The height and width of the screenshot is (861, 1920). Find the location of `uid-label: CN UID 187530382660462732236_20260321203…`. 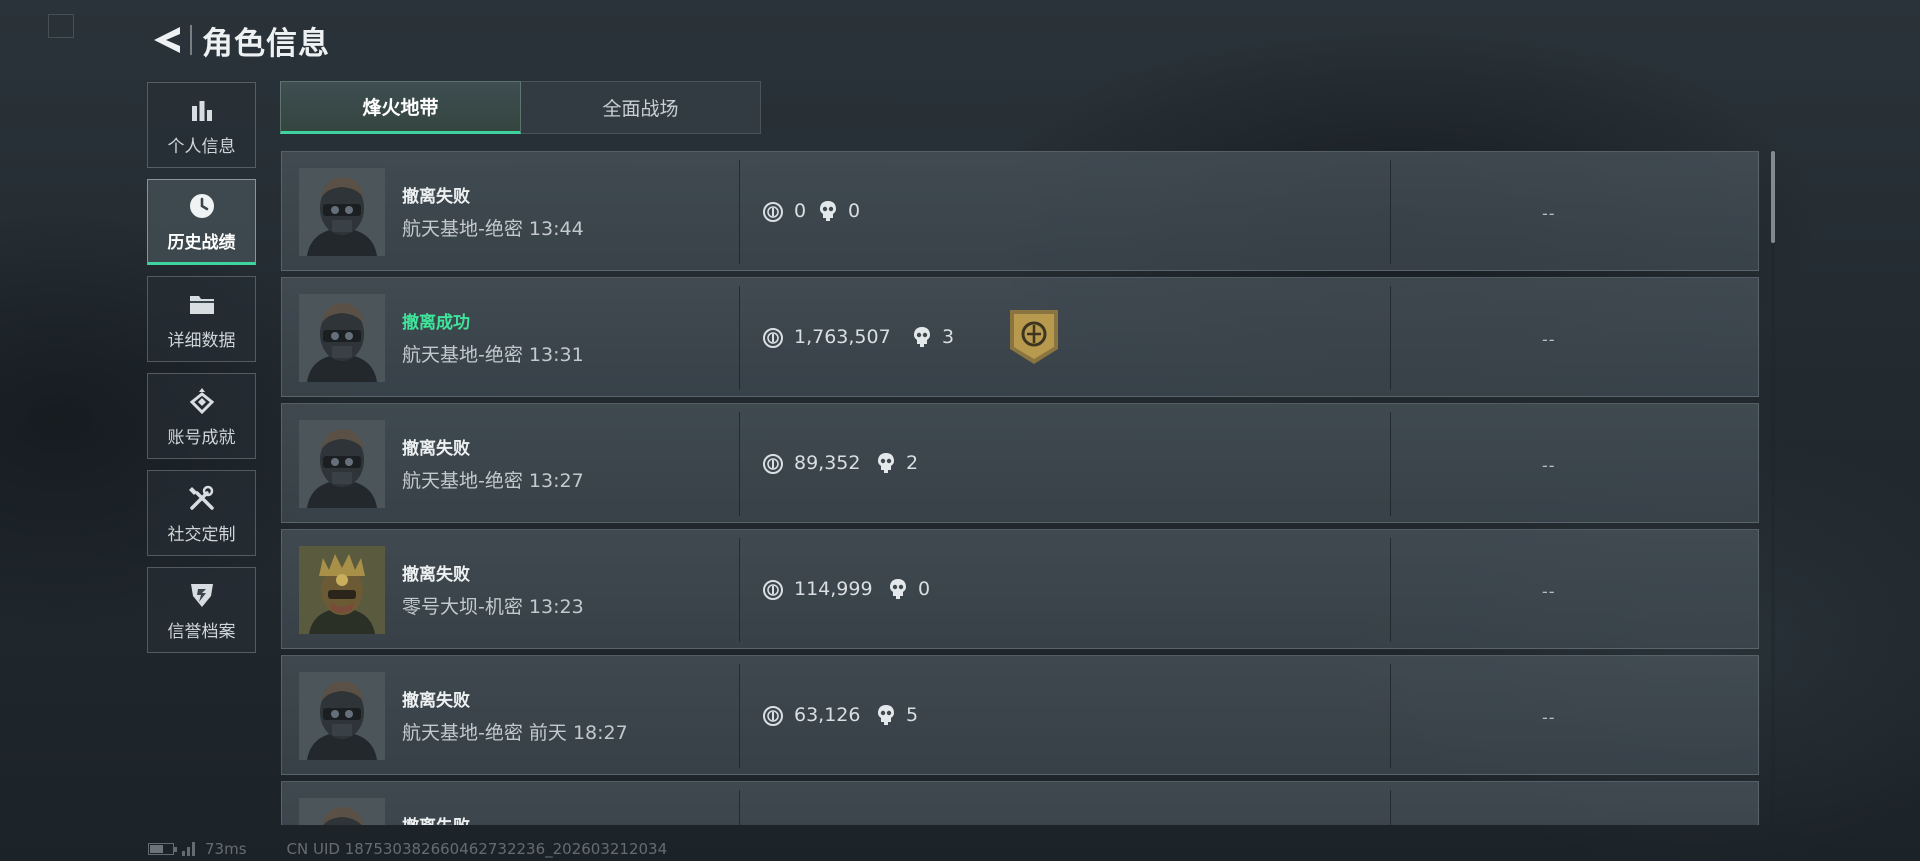

uid-label: CN UID 187530382660462732236_20260321203… is located at coordinates (477, 849).